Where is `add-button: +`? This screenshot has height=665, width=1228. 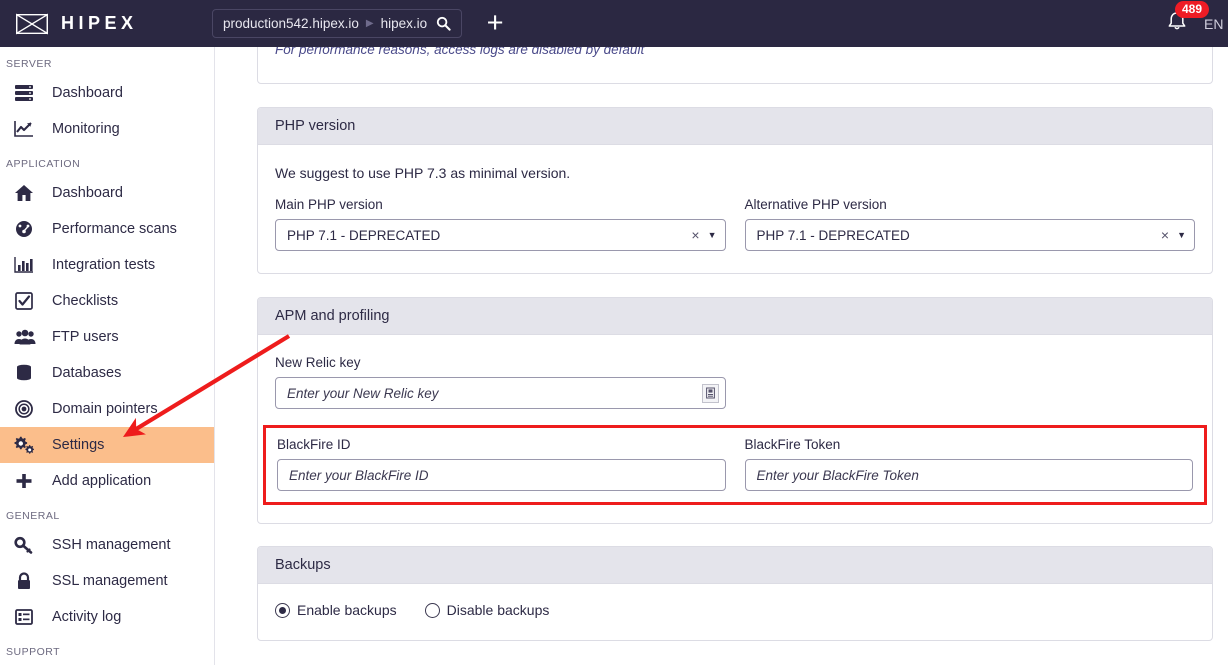 add-button: + is located at coordinates (495, 24).